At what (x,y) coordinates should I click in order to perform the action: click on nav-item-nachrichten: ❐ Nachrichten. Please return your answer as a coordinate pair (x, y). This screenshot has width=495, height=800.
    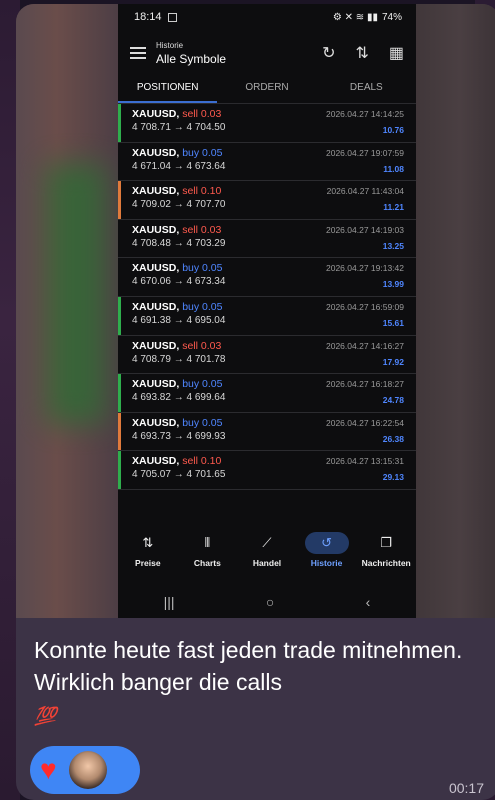
    Looking at the image, I should click on (386, 554).